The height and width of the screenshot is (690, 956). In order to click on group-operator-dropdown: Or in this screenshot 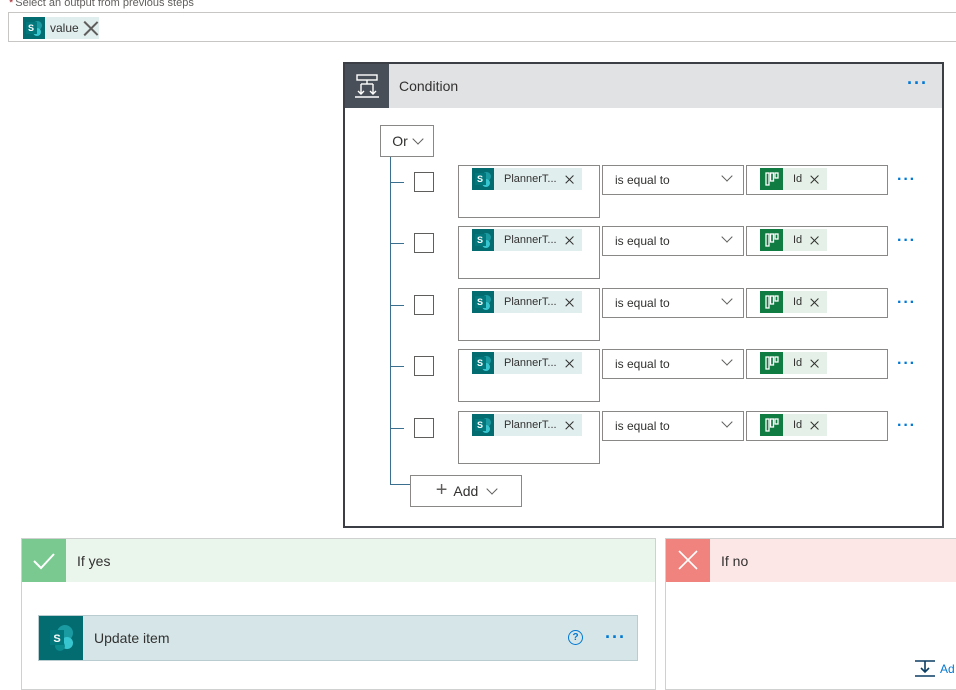, I will do `click(407, 141)`.